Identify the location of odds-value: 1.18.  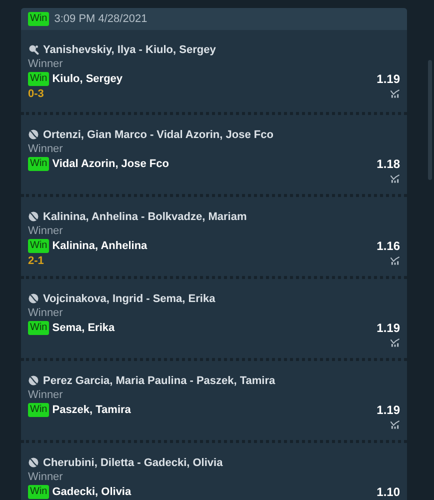
(388, 163).